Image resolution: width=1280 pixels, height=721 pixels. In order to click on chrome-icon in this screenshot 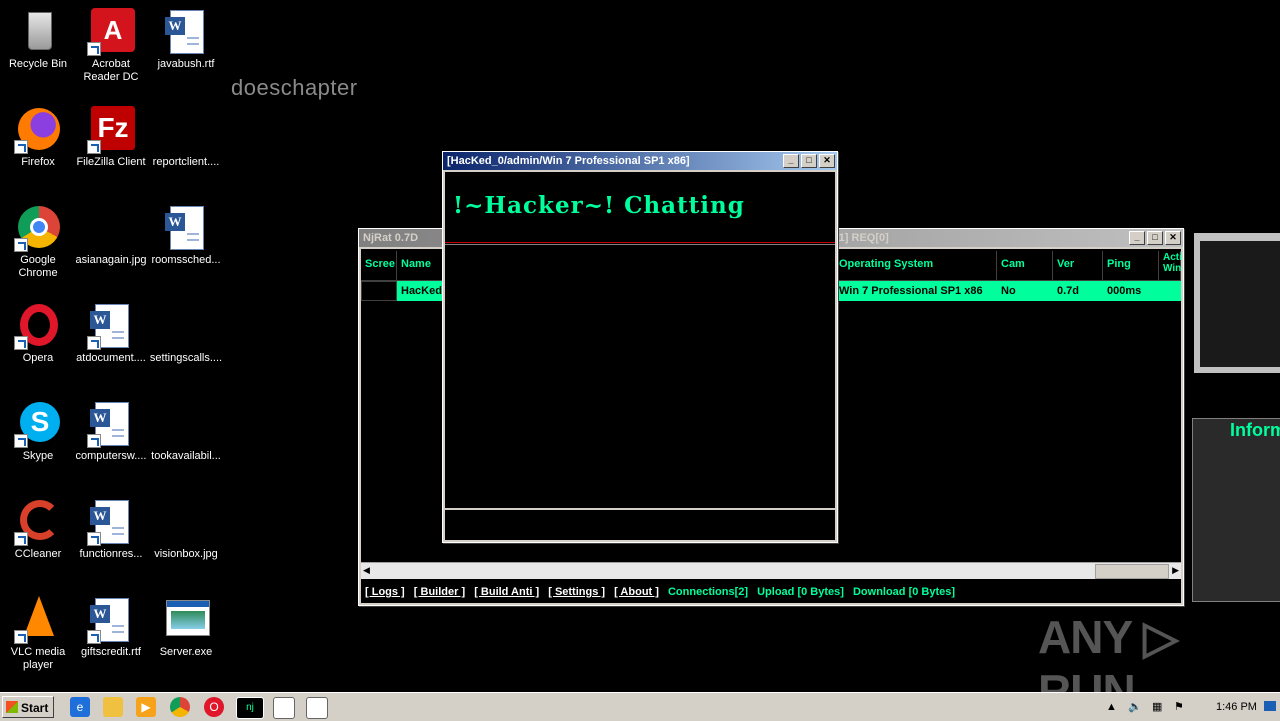, I will do `click(180, 707)`.